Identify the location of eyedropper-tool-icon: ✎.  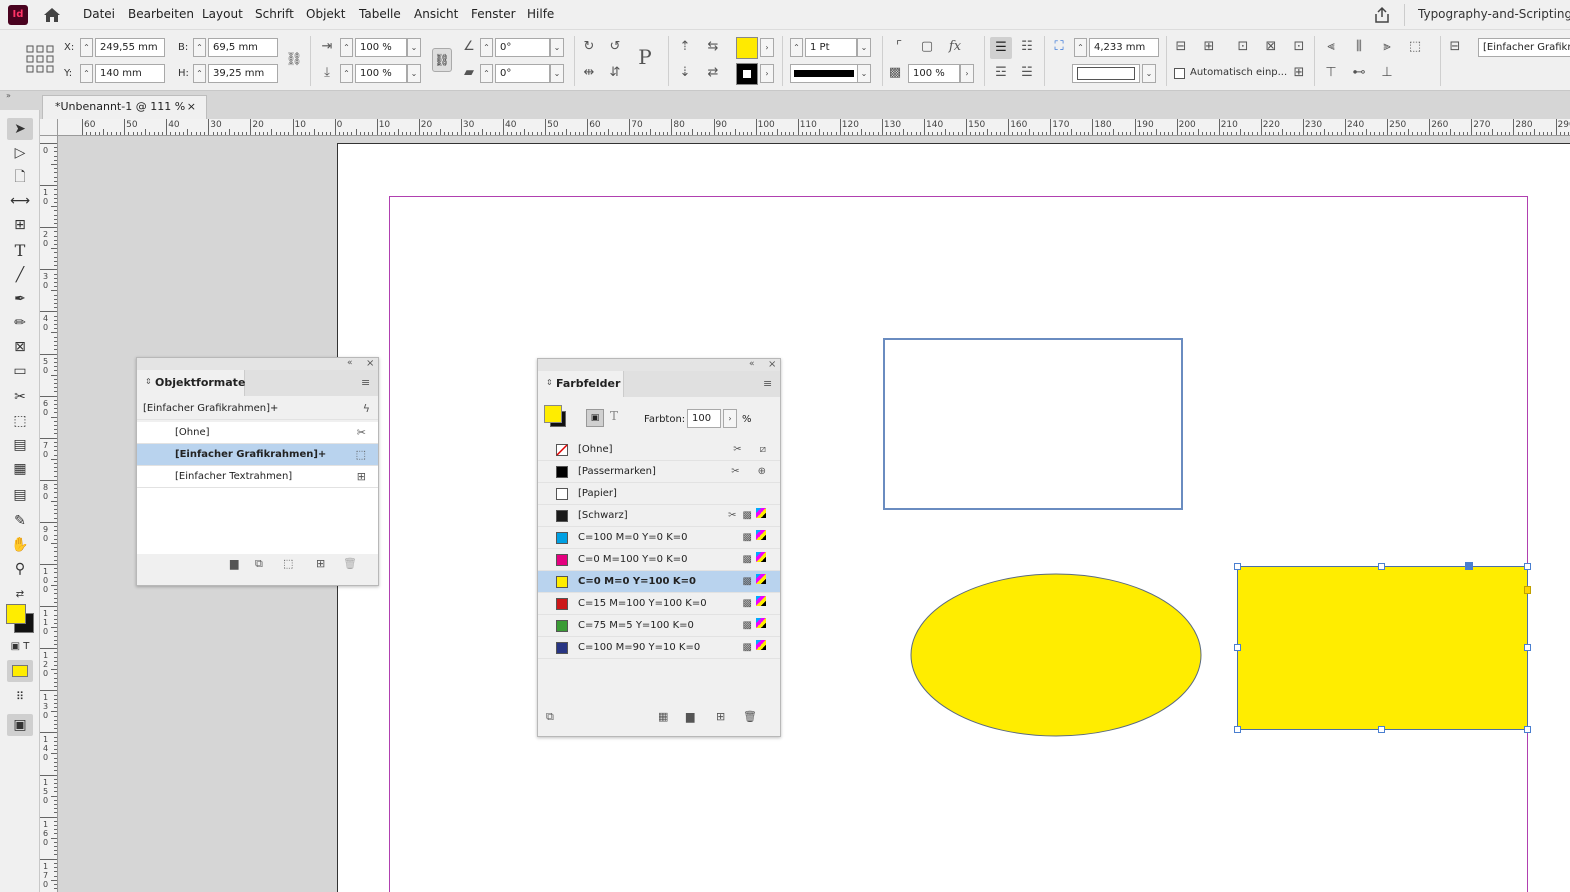
(20, 521).